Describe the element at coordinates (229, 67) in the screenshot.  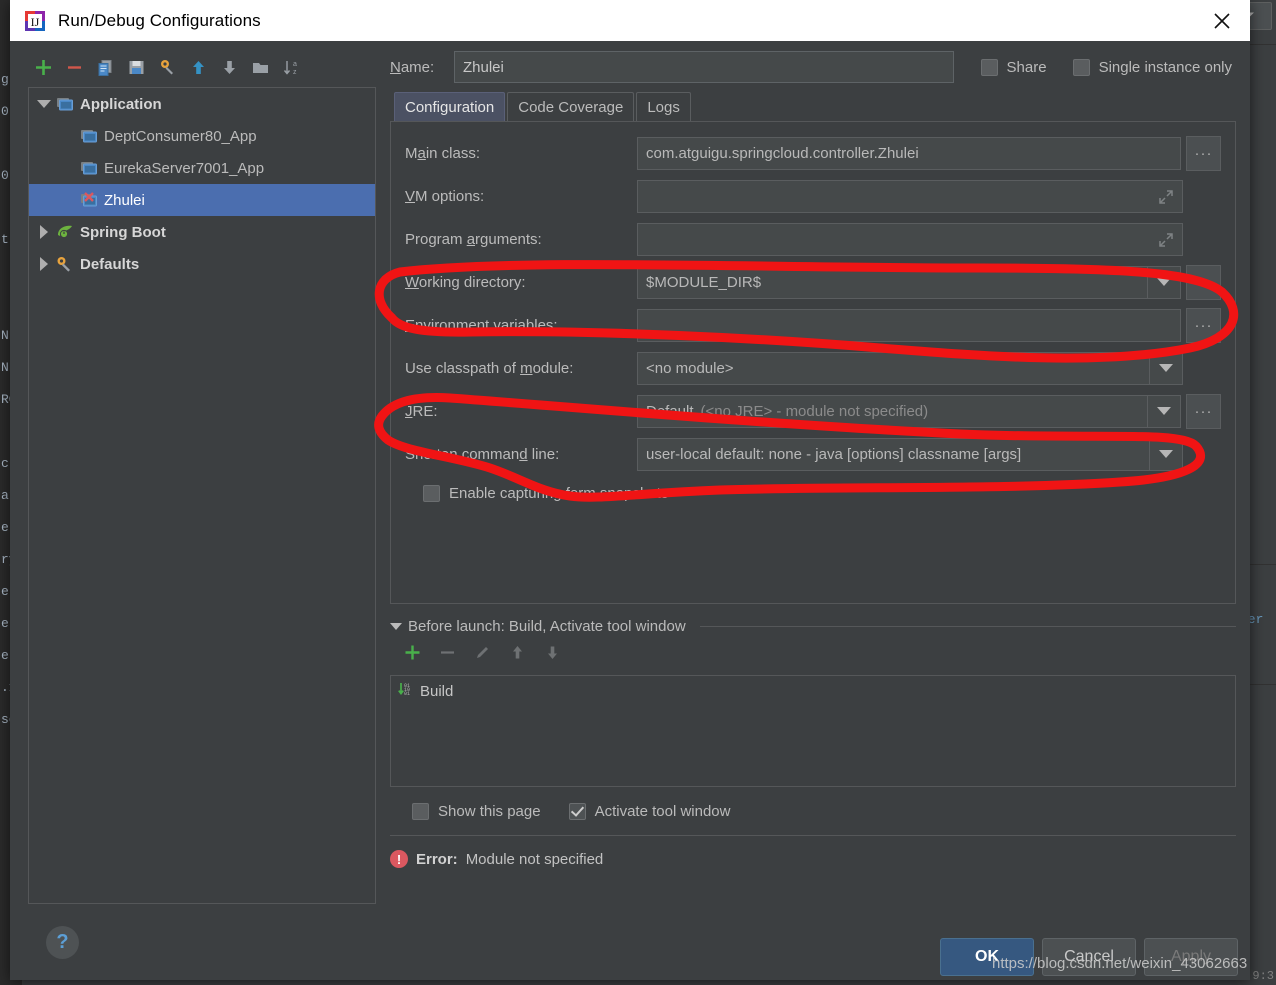
I see `move-down-button` at that location.